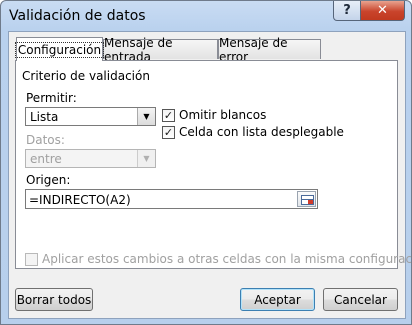  I want to click on ok-button: Aceptar, so click(277, 299).